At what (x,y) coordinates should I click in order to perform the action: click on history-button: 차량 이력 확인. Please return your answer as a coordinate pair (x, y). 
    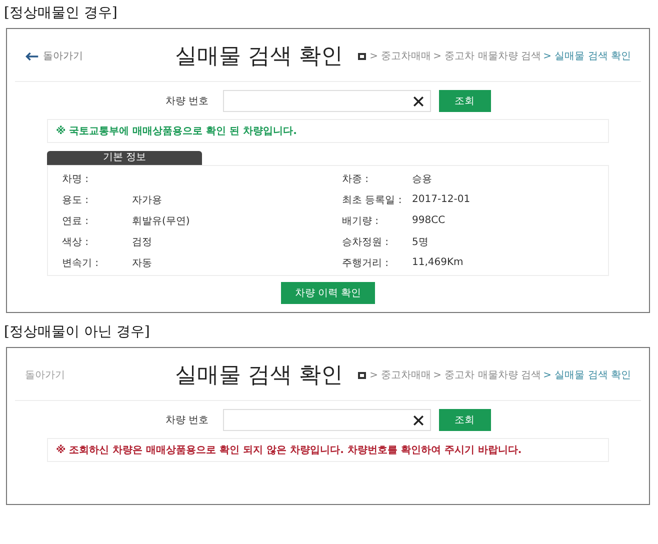
    Looking at the image, I should click on (328, 293).